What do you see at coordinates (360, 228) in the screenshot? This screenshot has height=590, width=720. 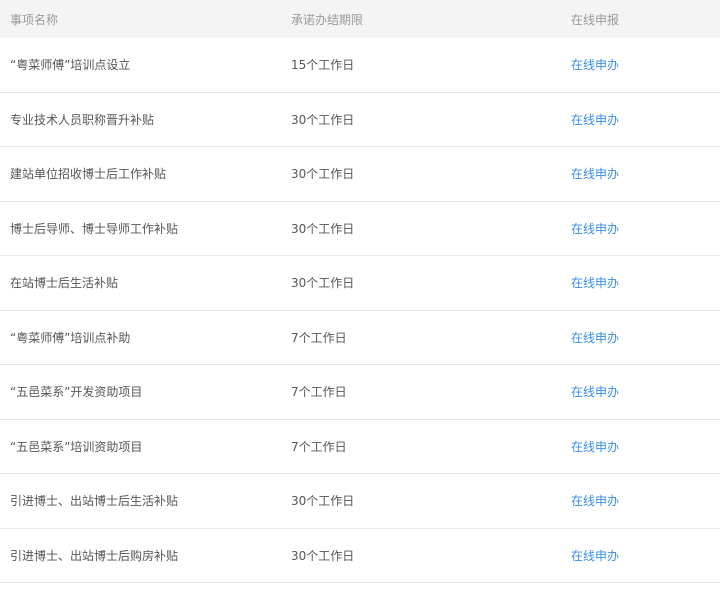 I see `table-row: 博士后导师、博士导师工作补贴 30个工作日 在线申办` at bounding box center [360, 228].